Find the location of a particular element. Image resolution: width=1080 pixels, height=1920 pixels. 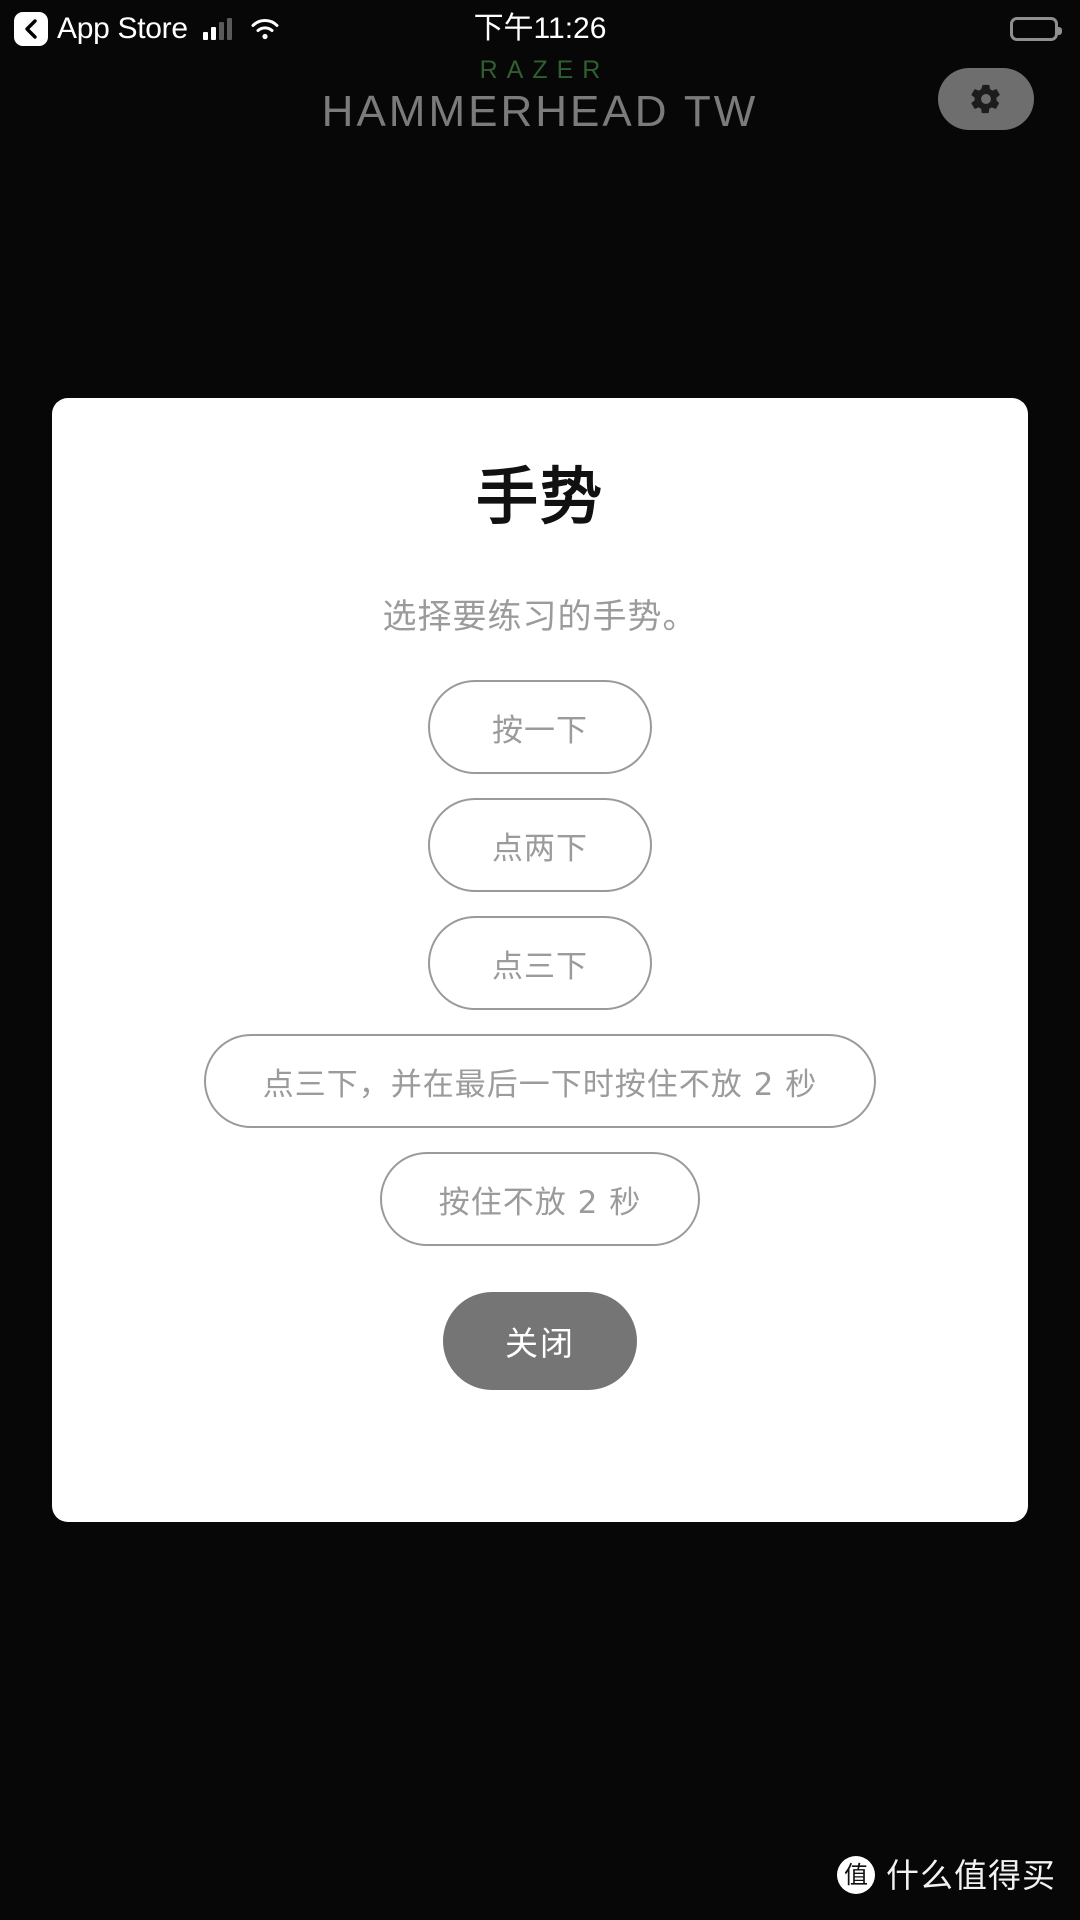

brand-lockup: RAZER HAMMERHEAD TW is located at coordinates (540, 96).